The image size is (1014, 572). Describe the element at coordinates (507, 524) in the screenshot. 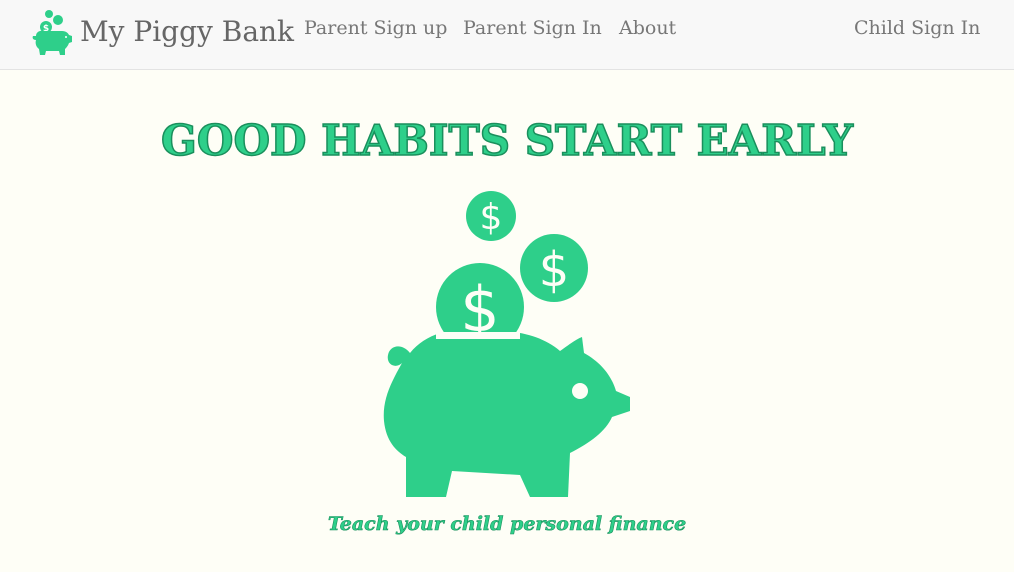

I see `hero-tagline: Teach your child personal finance` at that location.